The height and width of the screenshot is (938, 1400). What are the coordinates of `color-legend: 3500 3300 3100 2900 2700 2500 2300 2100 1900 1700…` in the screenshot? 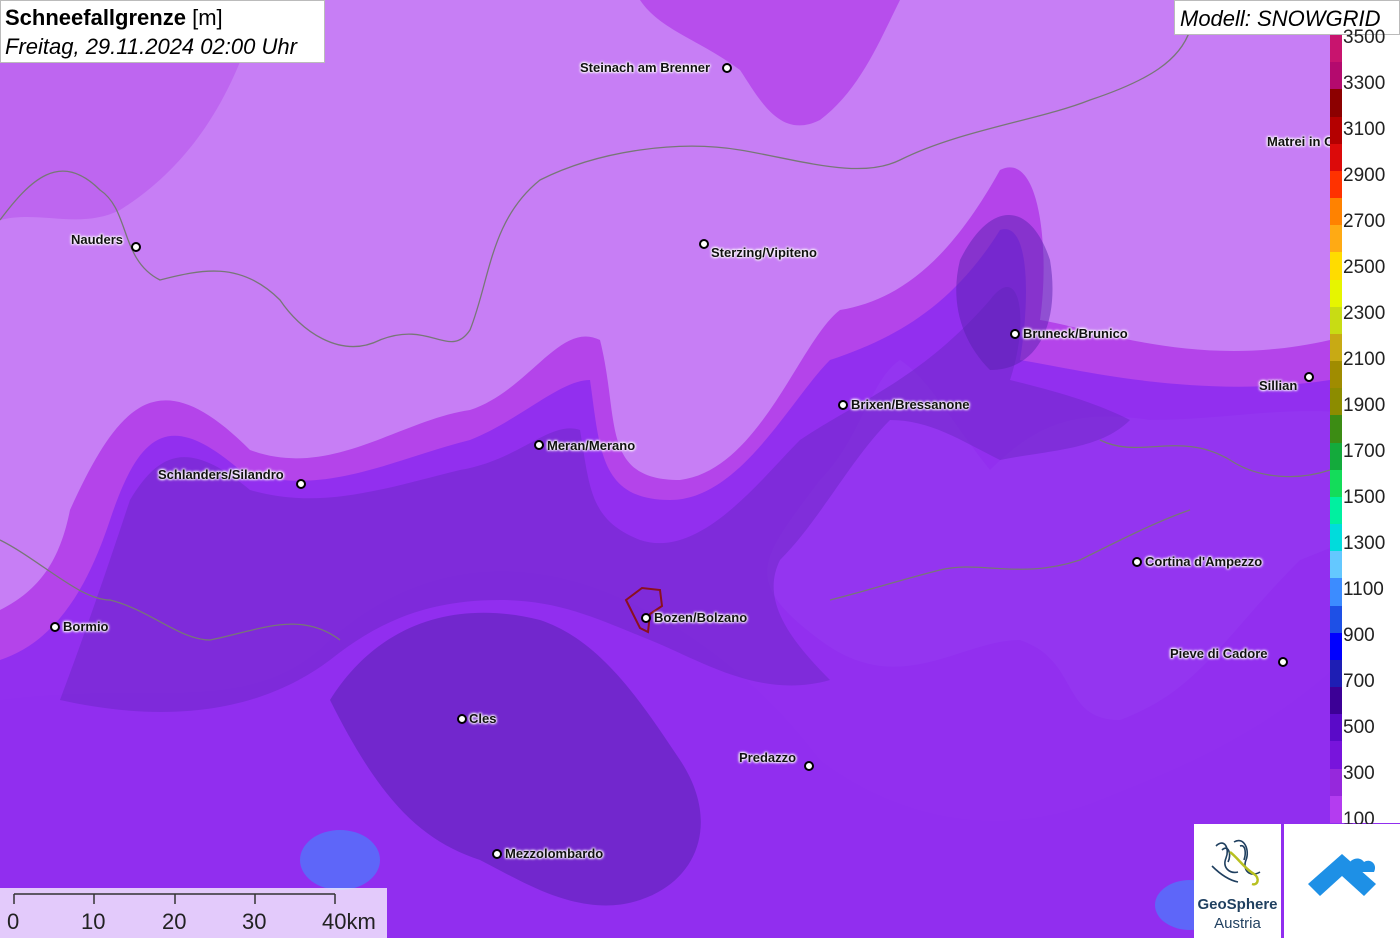 It's located at (1365, 428).